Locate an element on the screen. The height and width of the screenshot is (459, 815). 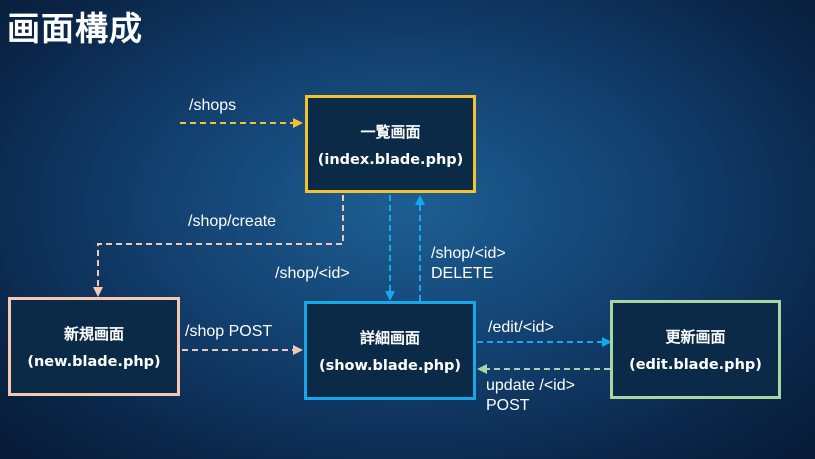
node-new-file: (new.blade.php) is located at coordinates (94, 362).